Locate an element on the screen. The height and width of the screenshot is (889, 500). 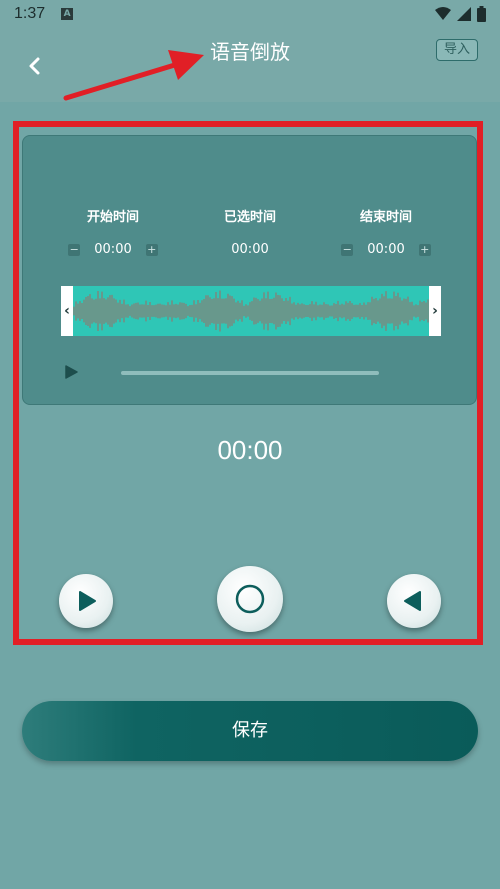
reverse-play-icon is located at coordinates (412, 601).